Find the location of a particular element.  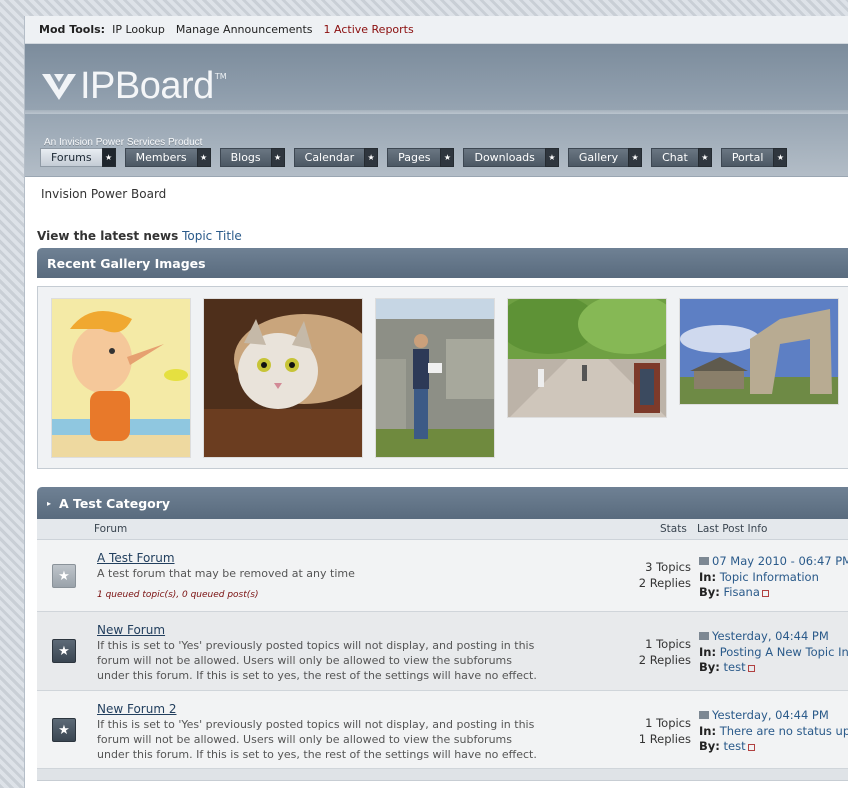

tab-chat: Chat ★ is located at coordinates (681, 157).